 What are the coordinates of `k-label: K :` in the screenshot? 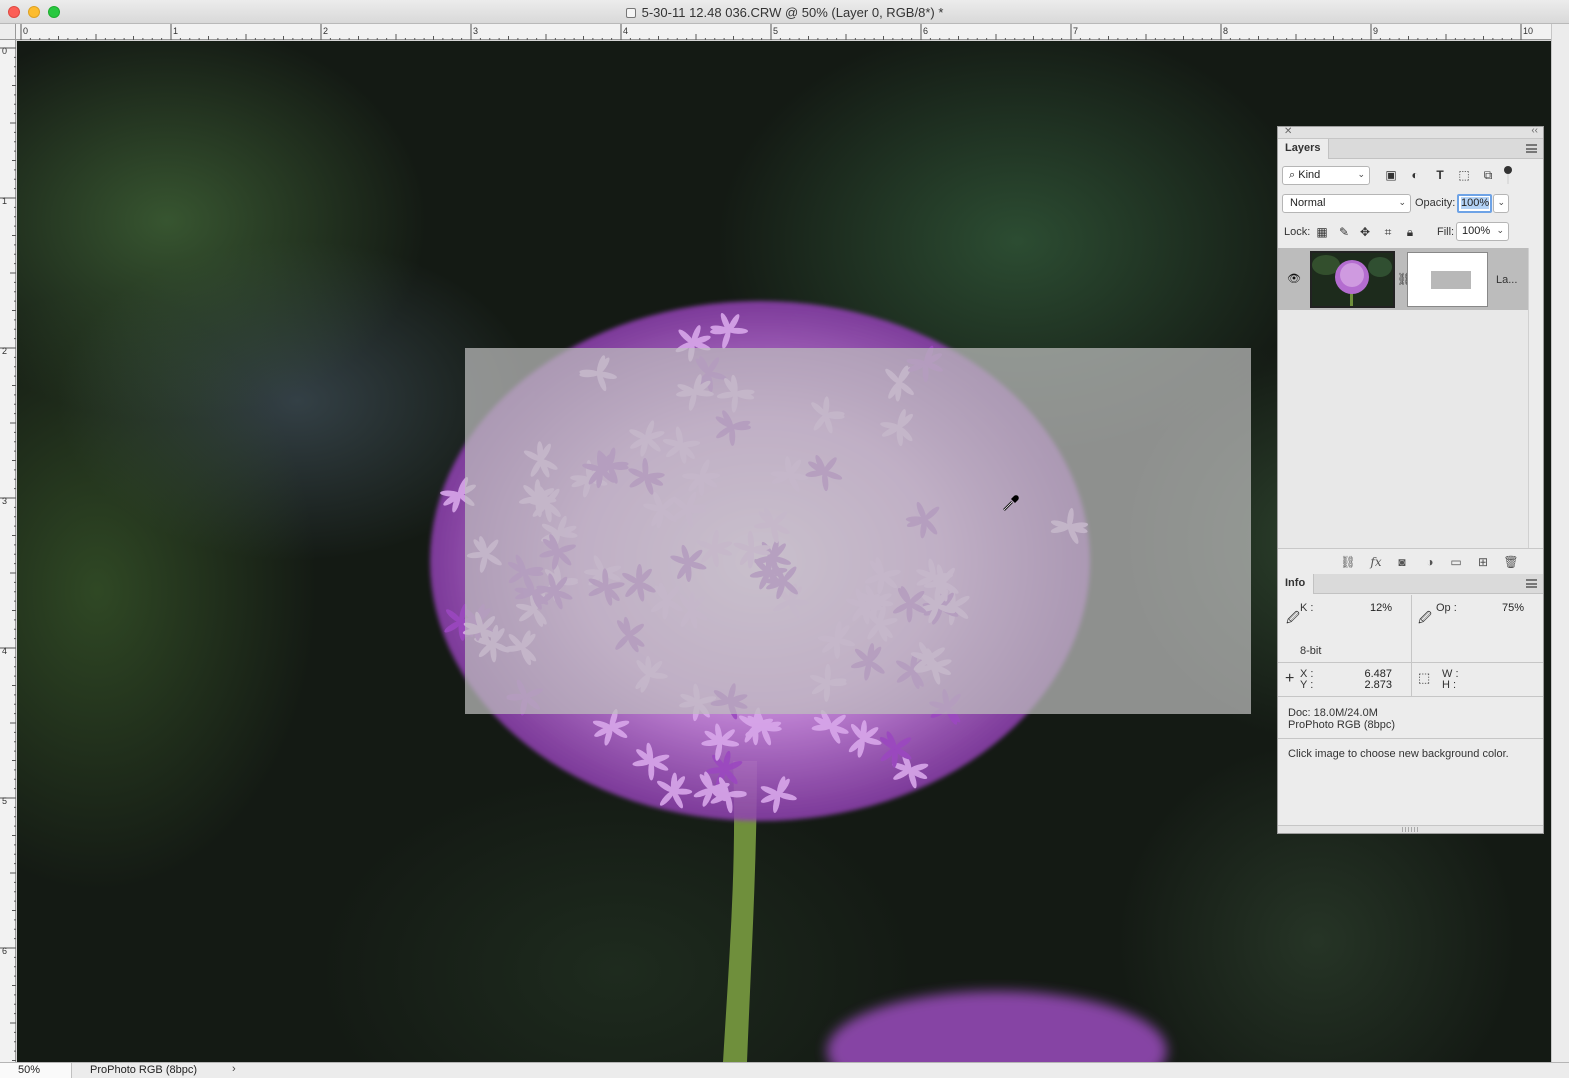 It's located at (1307, 608).